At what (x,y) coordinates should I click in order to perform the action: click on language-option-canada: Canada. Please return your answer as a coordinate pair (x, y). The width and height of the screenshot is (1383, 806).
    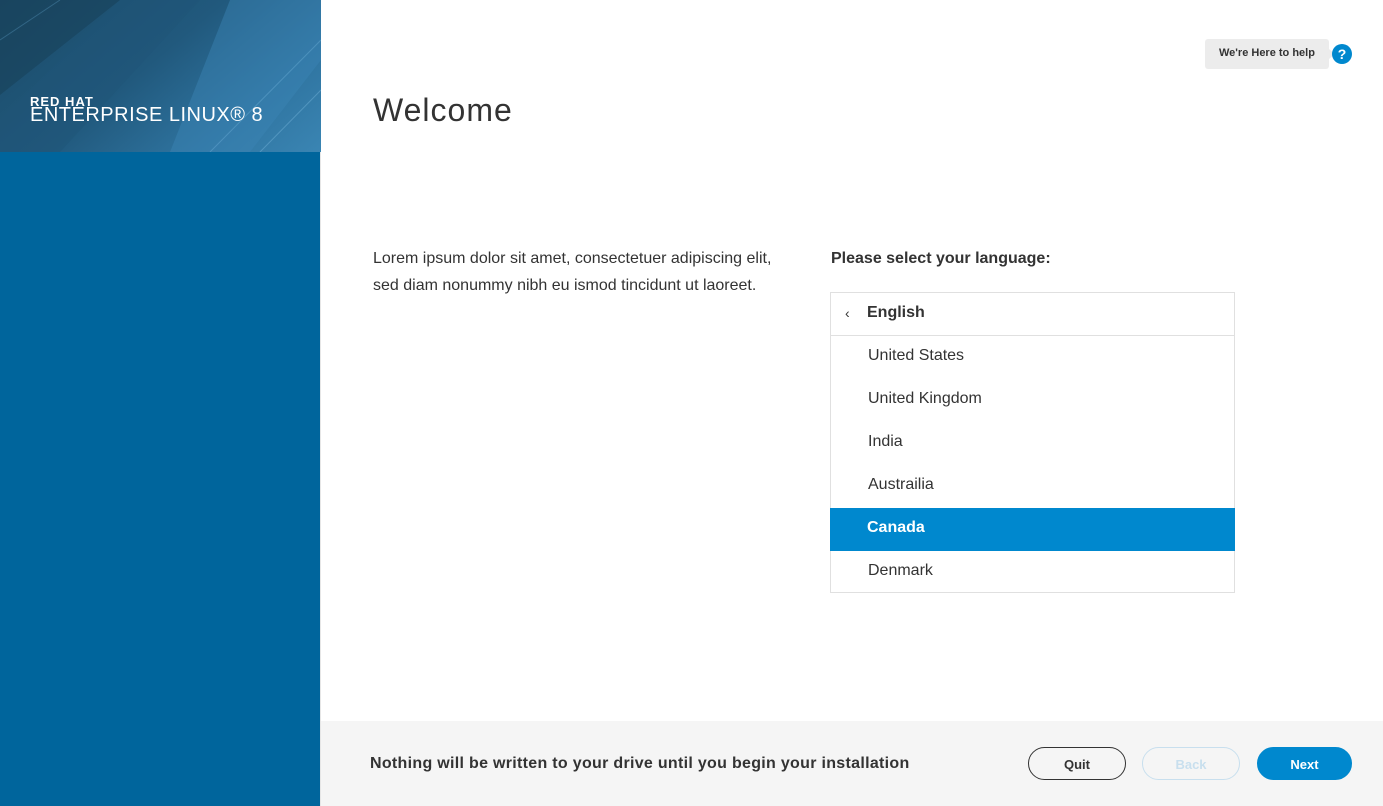
    Looking at the image, I should click on (1032, 529).